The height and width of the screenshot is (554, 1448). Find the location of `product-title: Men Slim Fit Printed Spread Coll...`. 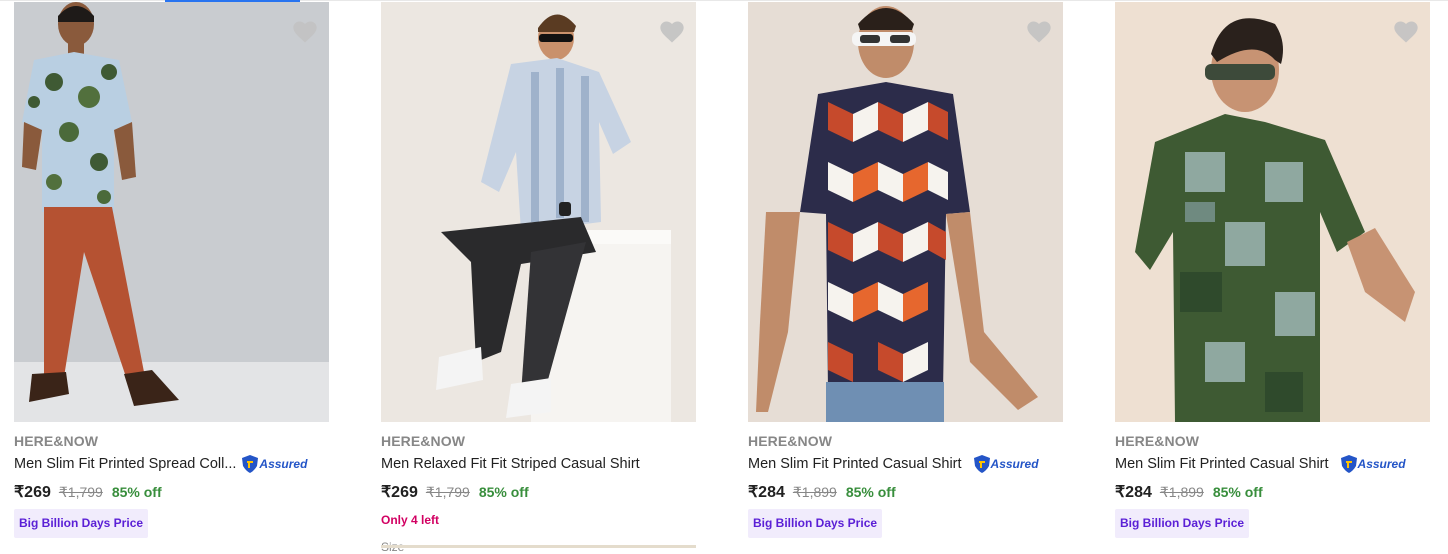

product-title: Men Slim Fit Printed Spread Coll... is located at coordinates (125, 464).